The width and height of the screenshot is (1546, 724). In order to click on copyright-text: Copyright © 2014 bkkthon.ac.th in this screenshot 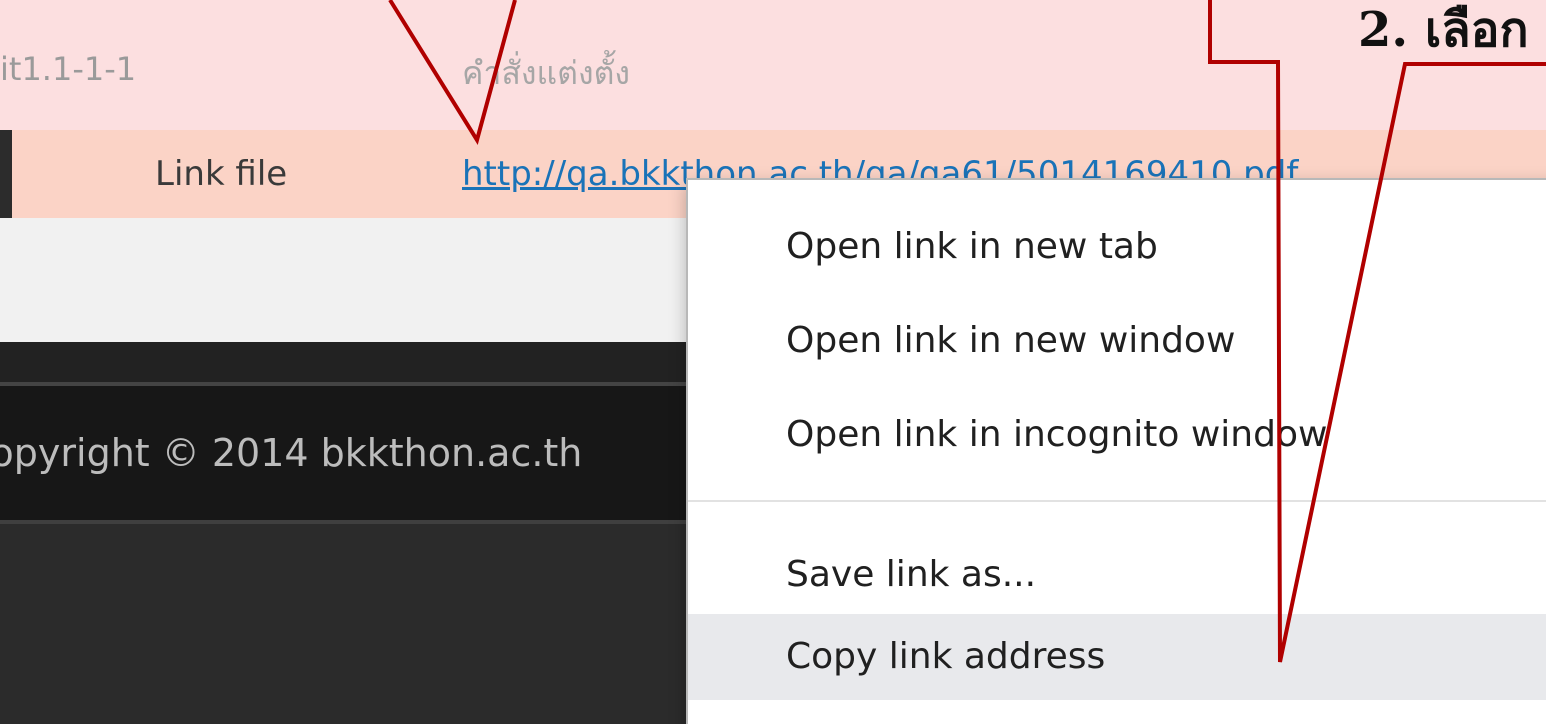, I will do `click(291, 453)`.